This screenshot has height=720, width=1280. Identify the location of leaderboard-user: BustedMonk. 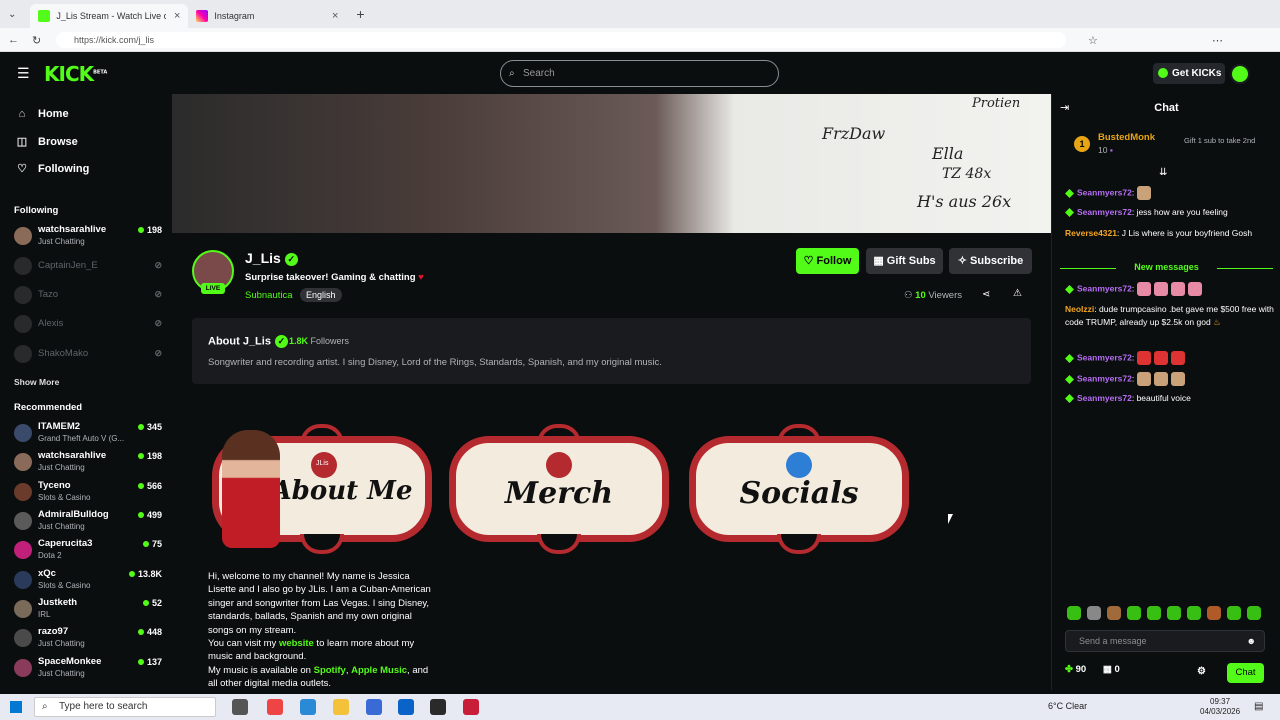
(1126, 137).